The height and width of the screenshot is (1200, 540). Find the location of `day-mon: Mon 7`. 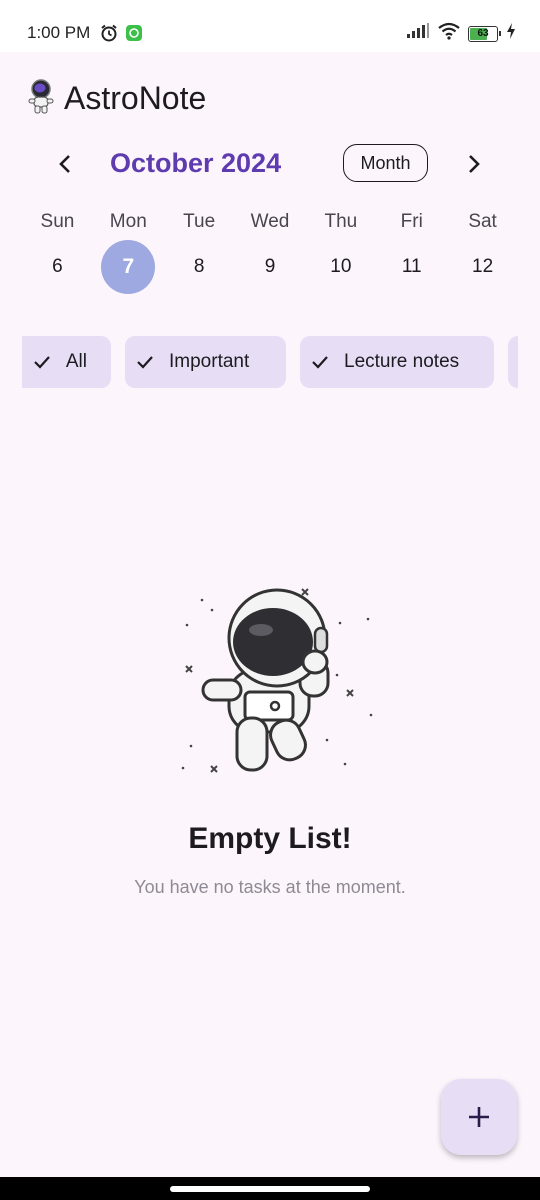

day-mon: Mon 7 is located at coordinates (128, 251).